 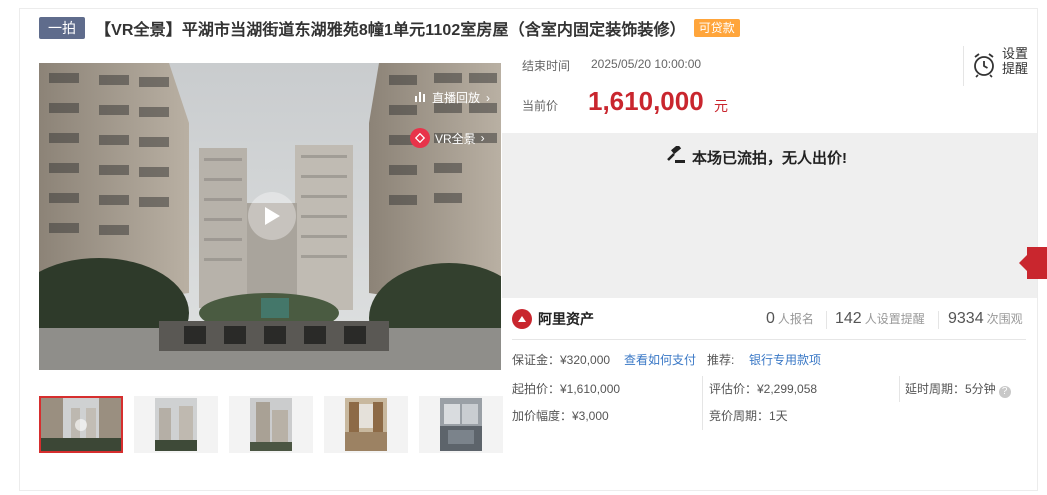 I want to click on registrations-label: 人报名, so click(x=795, y=319).